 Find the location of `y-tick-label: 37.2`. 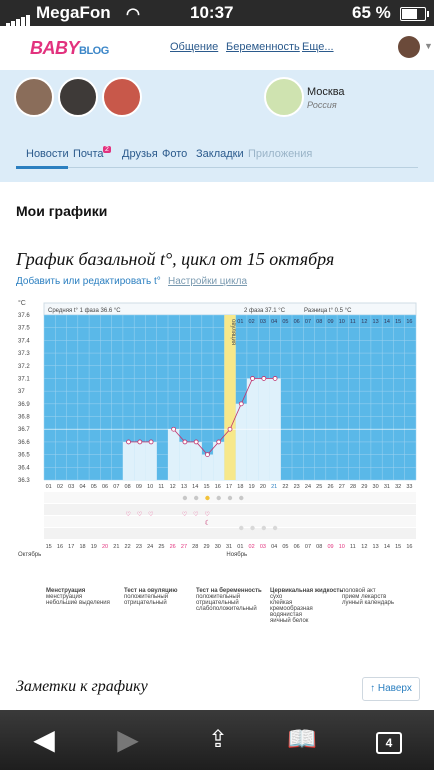

y-tick-label: 37.2 is located at coordinates (24, 367).